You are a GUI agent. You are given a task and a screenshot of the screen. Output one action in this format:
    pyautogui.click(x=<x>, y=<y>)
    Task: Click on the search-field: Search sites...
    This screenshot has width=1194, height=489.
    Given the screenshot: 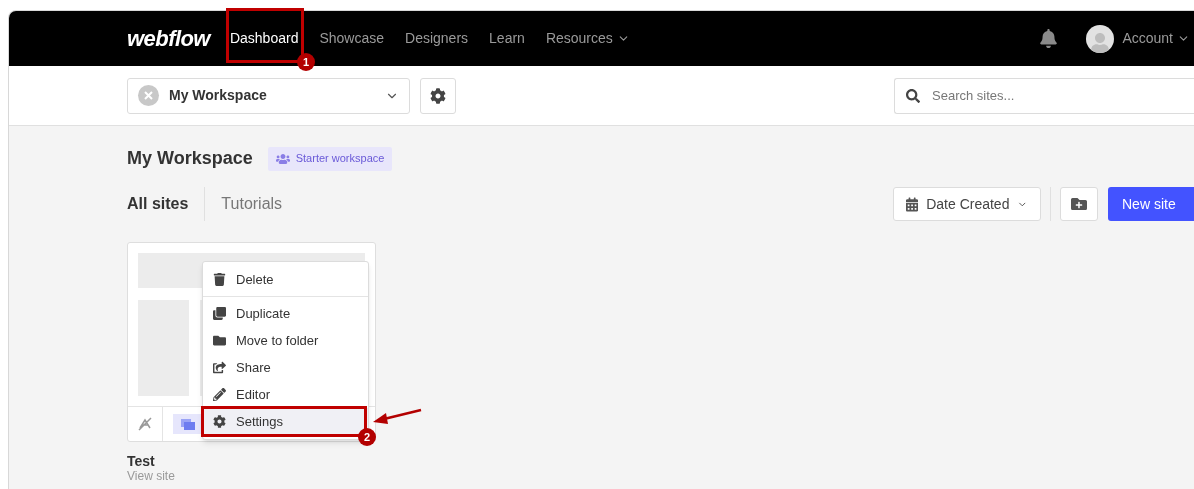 What is the action you would take?
    pyautogui.click(x=1044, y=95)
    